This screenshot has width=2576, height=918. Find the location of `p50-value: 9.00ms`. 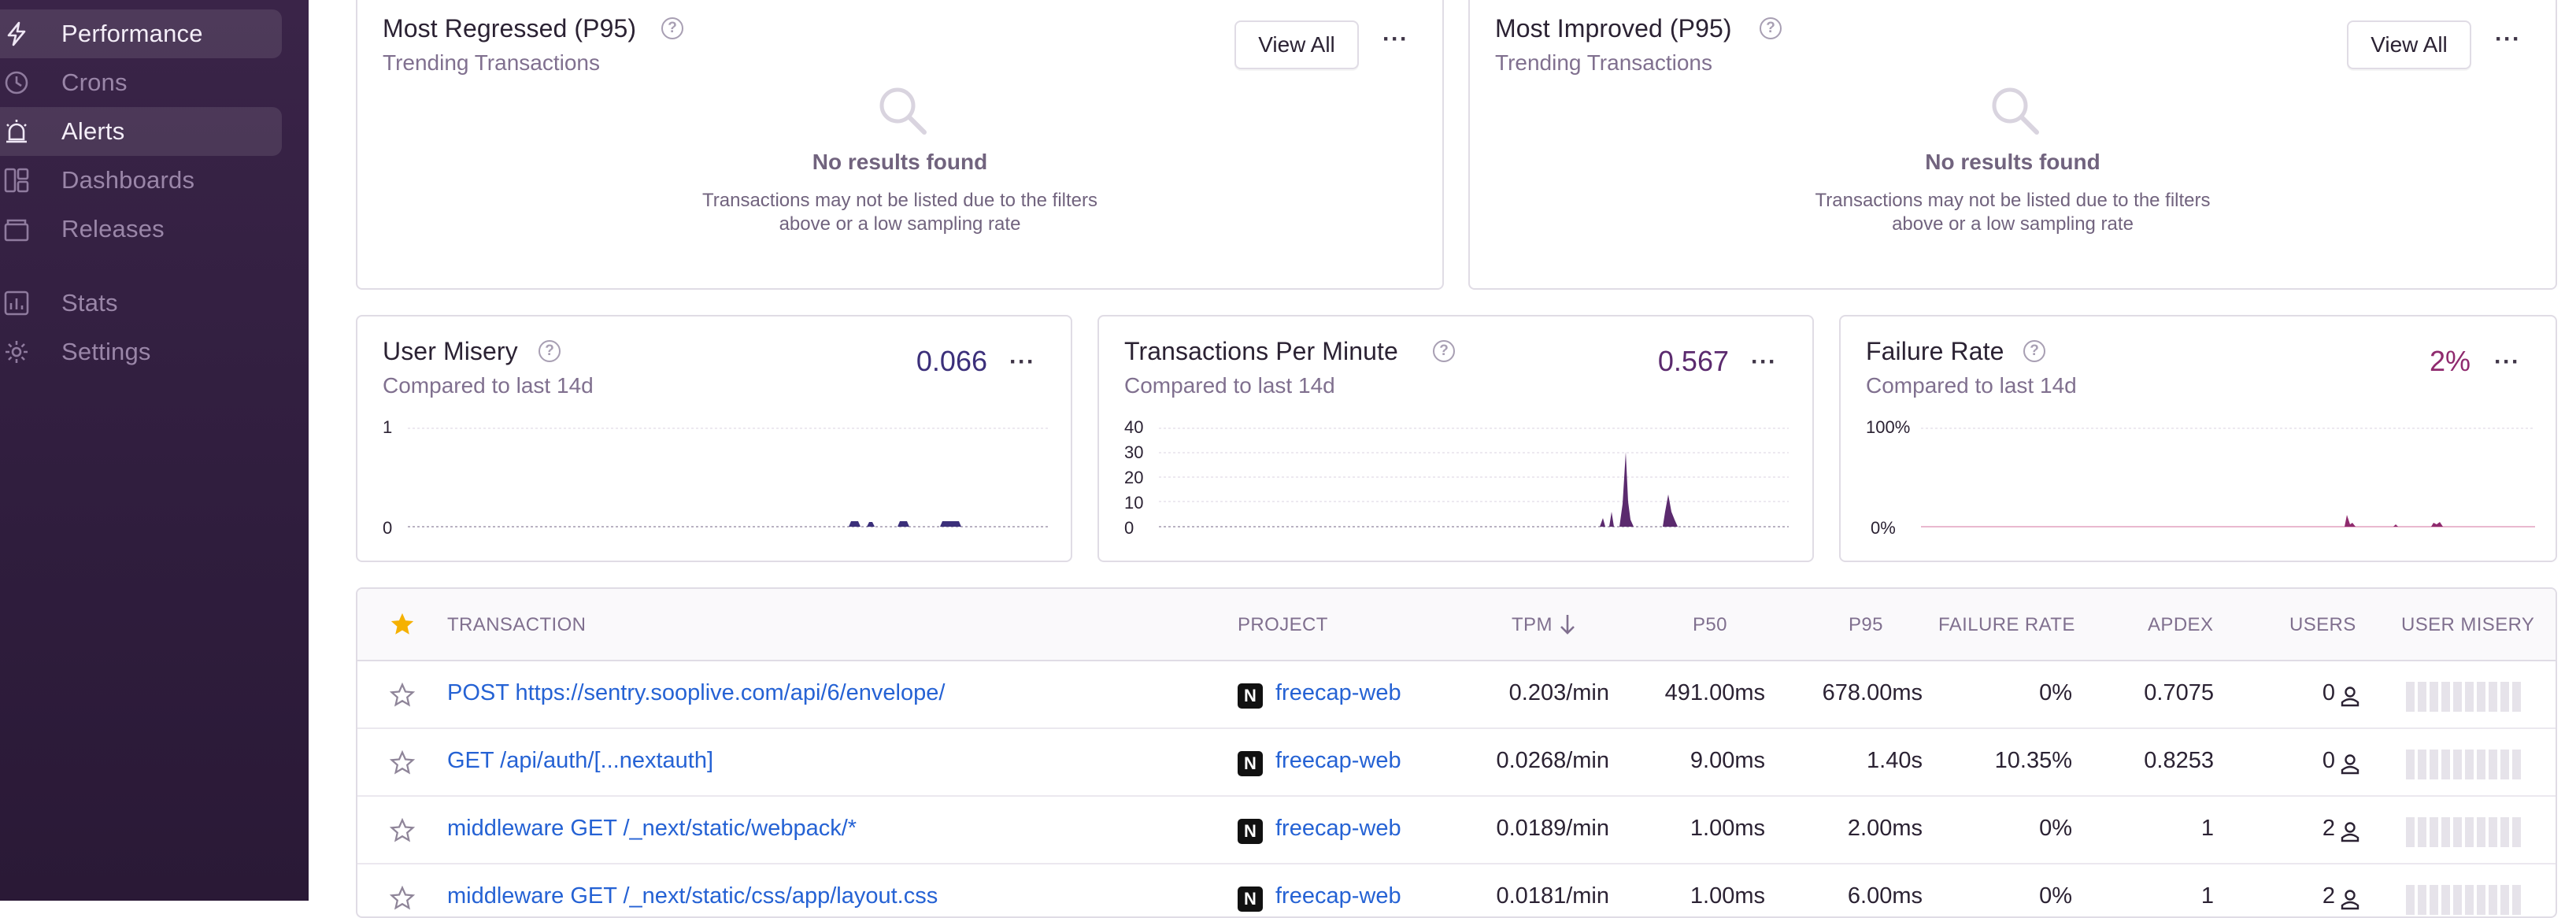

p50-value: 9.00ms is located at coordinates (1727, 760).